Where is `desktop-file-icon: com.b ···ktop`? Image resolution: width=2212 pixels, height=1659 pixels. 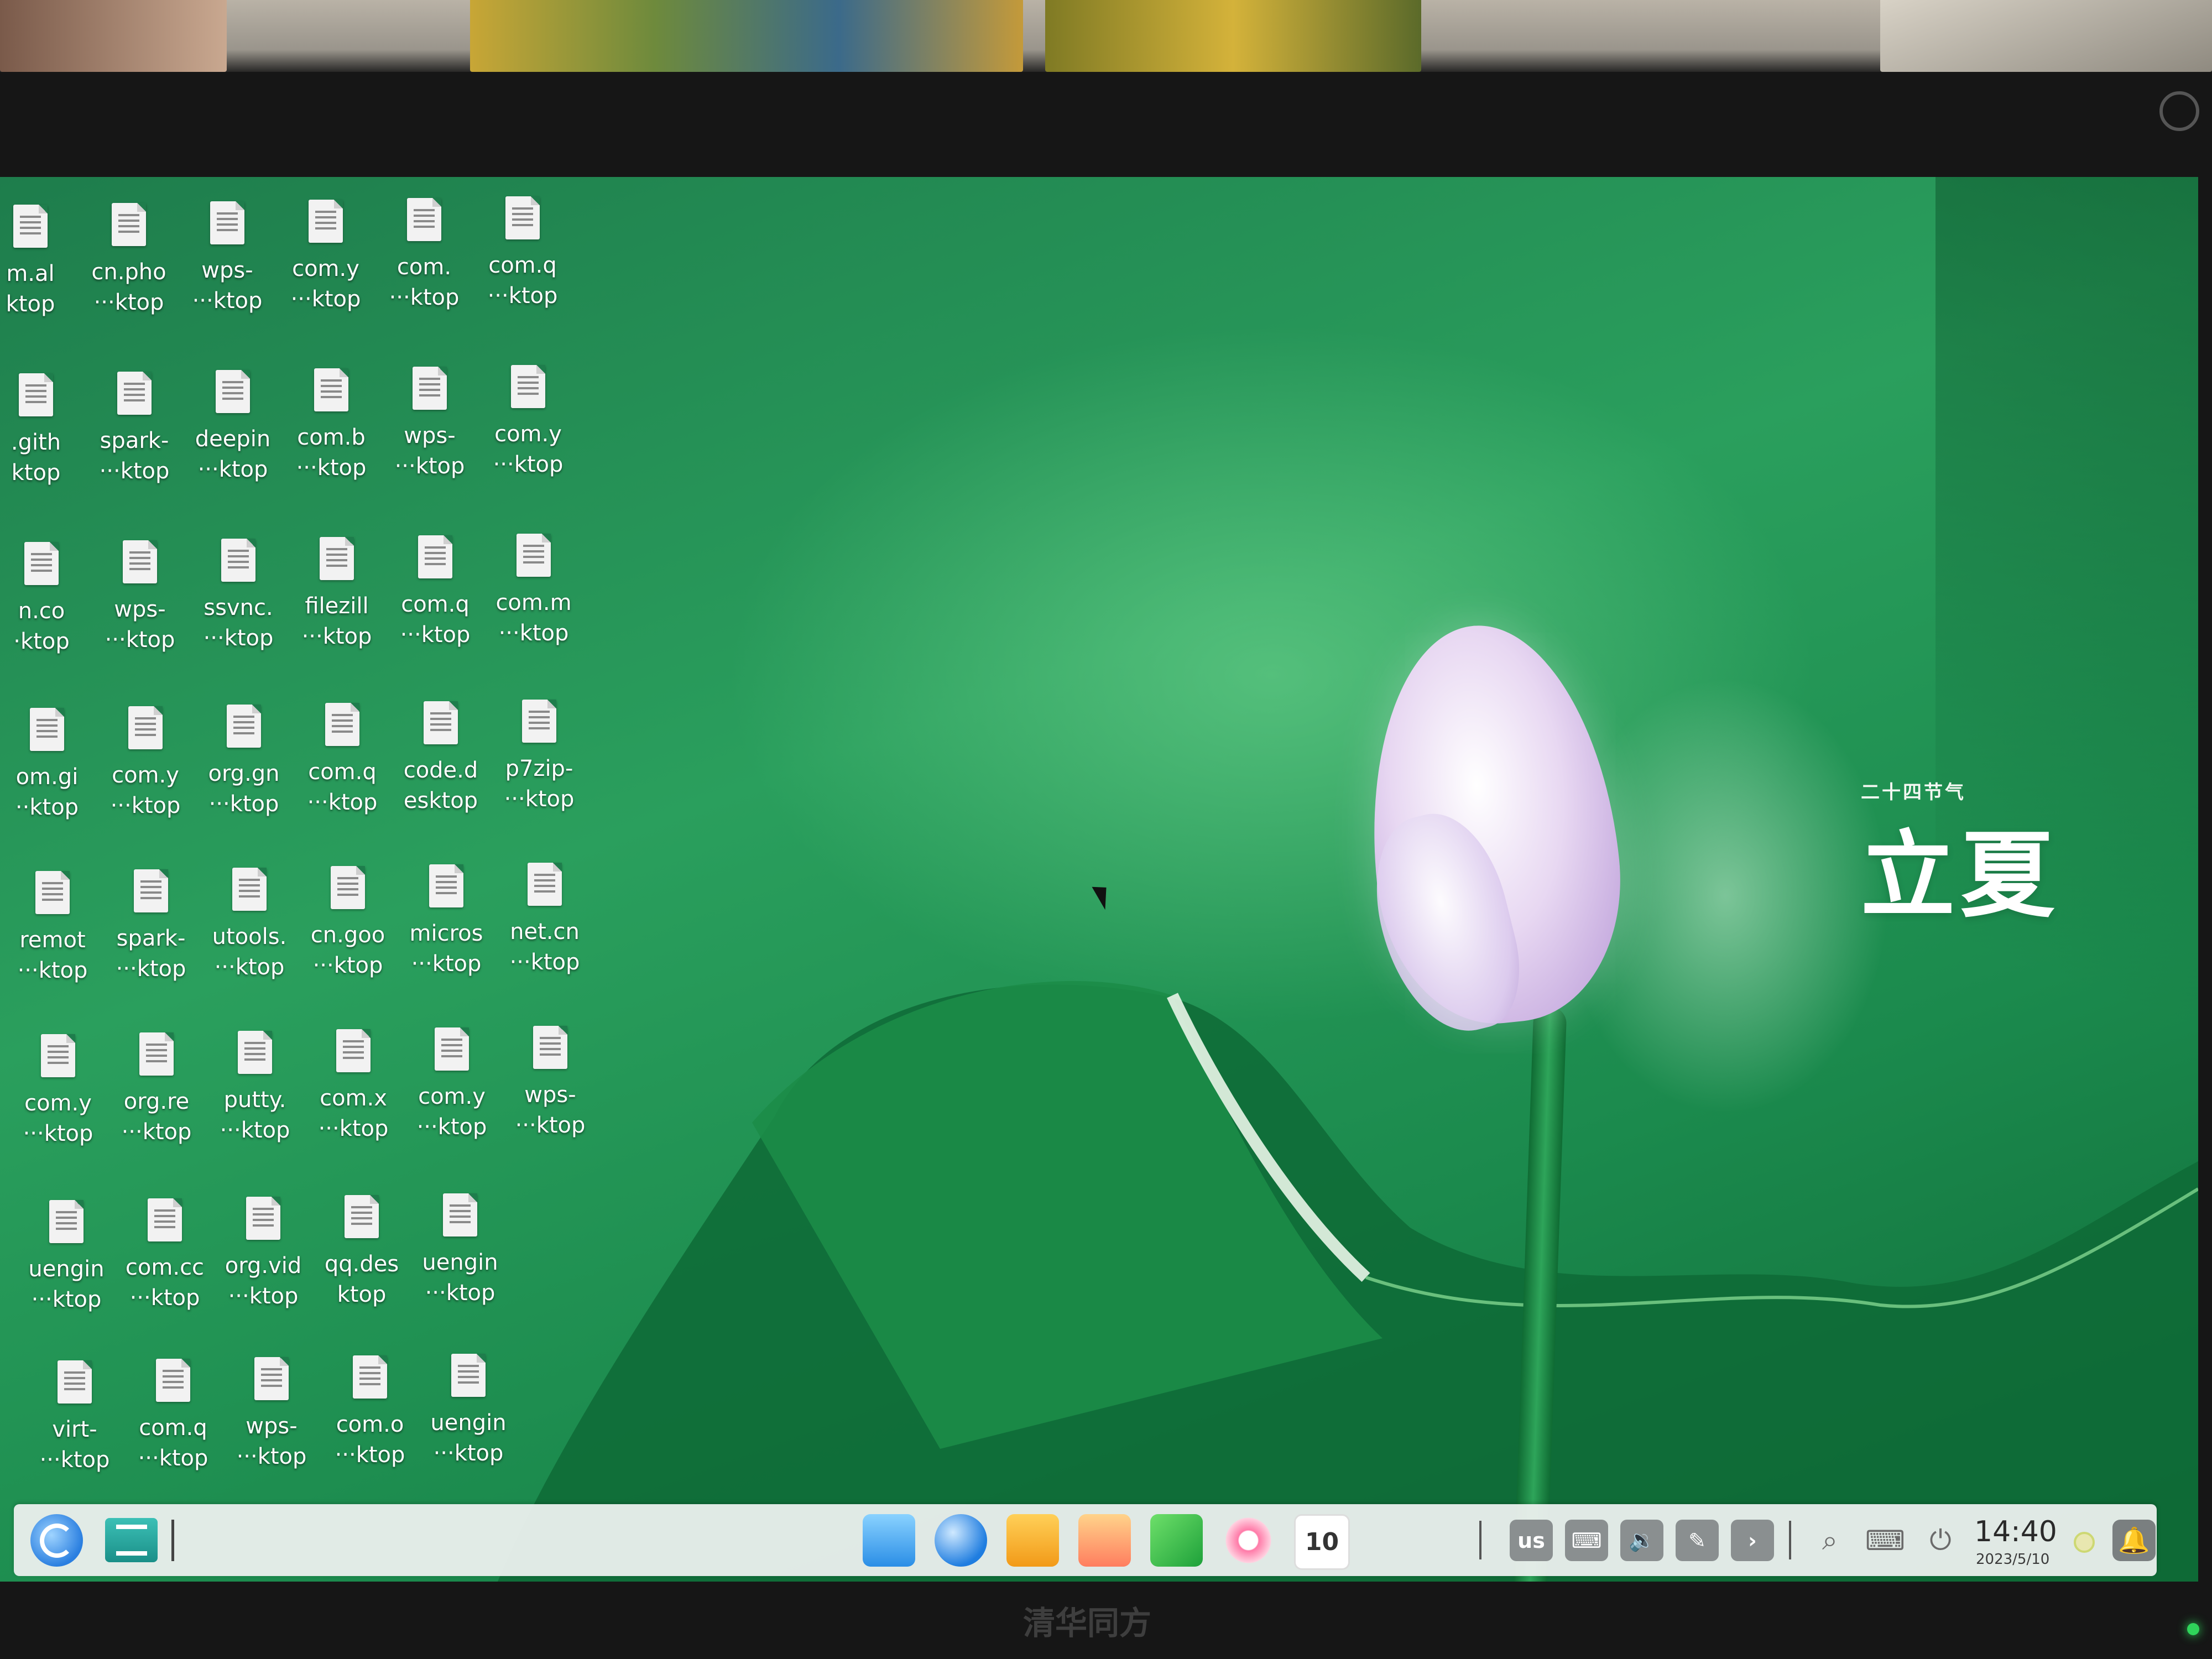
desktop-file-icon: com.b ···ktop is located at coordinates (331, 437).